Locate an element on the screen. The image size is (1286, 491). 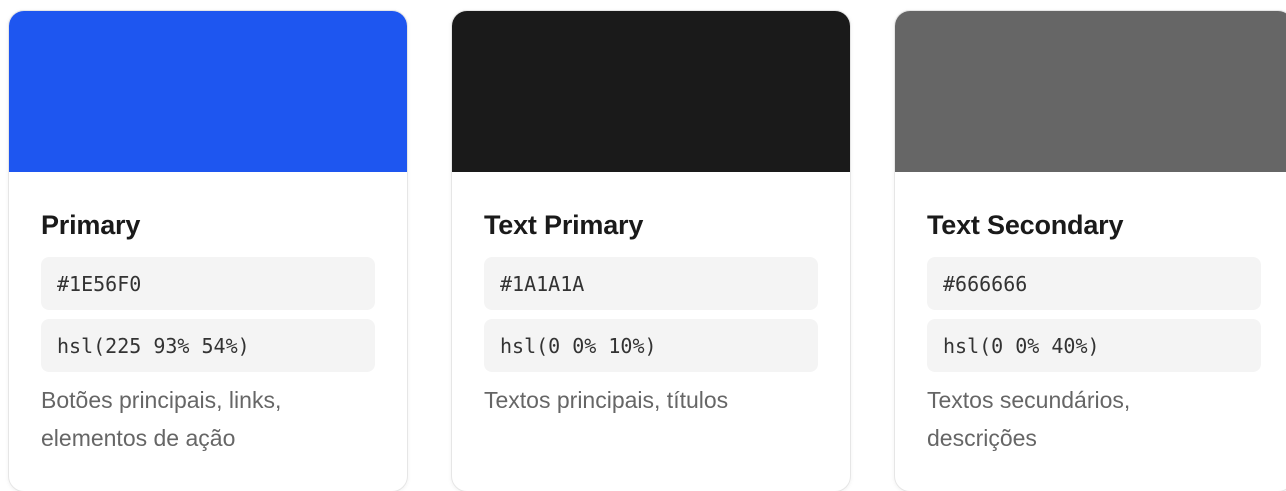
color-usage: Textos secundários, descrições is located at coordinates (1029, 419).